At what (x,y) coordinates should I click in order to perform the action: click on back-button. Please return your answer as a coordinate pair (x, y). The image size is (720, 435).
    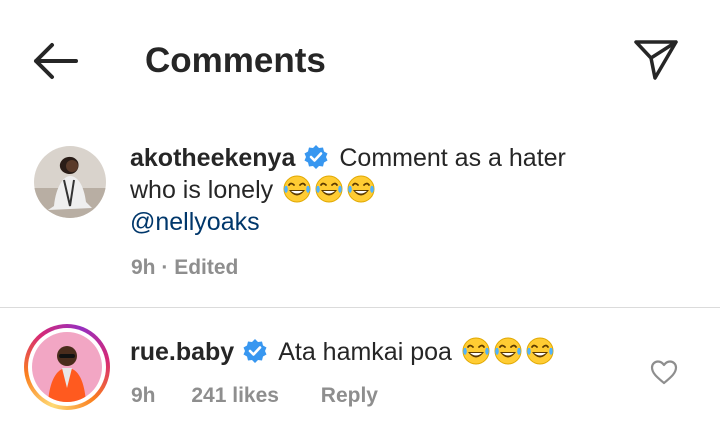
    Looking at the image, I should click on (56, 61).